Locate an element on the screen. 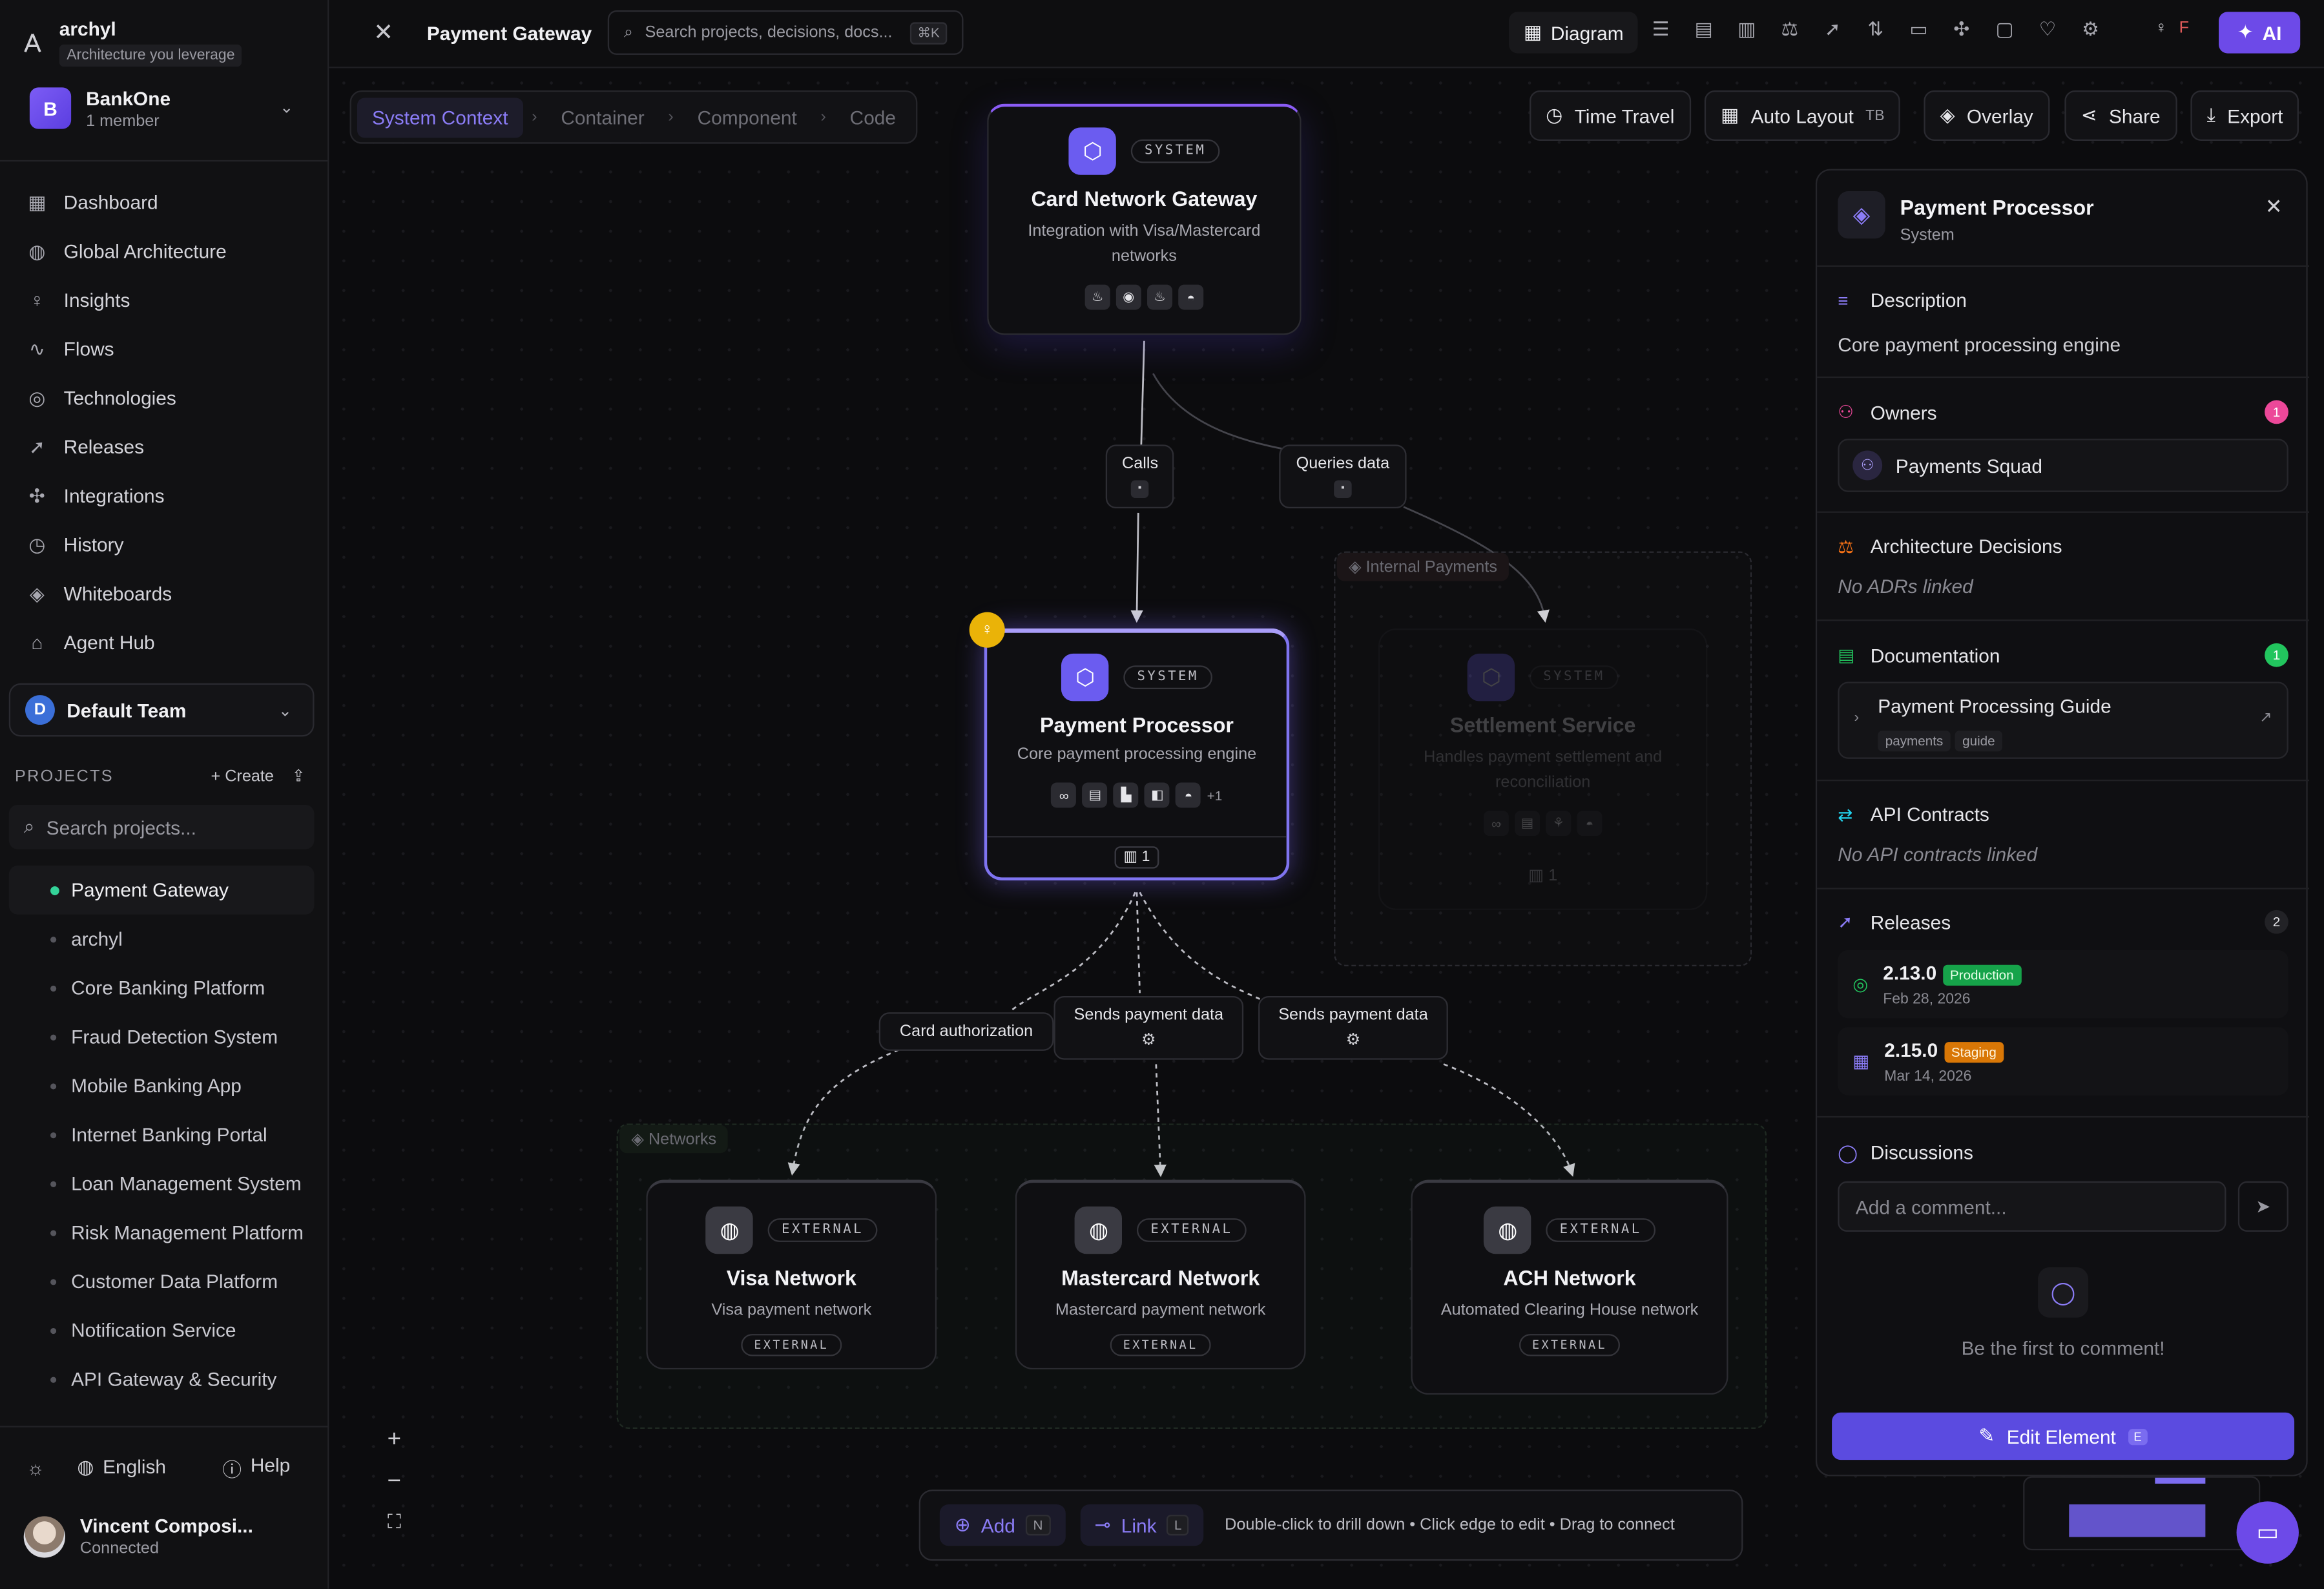 Image resolution: width=2324 pixels, height=1589 pixels. nav-insights: ♀ Insights is located at coordinates (164, 300).